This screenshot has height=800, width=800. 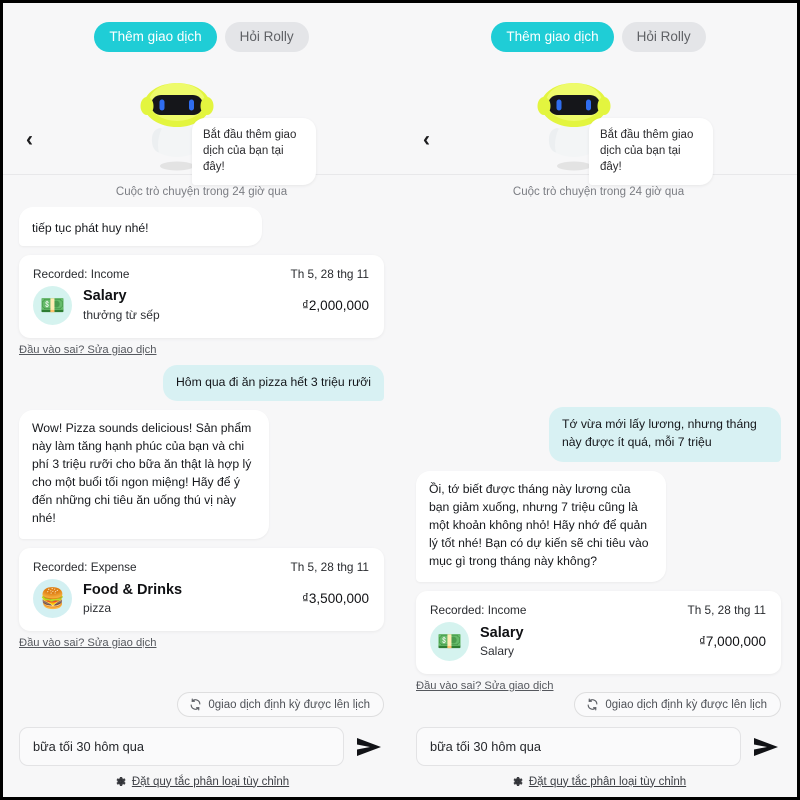 I want to click on transaction-body: 💵 Salary Salary ₫7,000,000, so click(x=598, y=641).